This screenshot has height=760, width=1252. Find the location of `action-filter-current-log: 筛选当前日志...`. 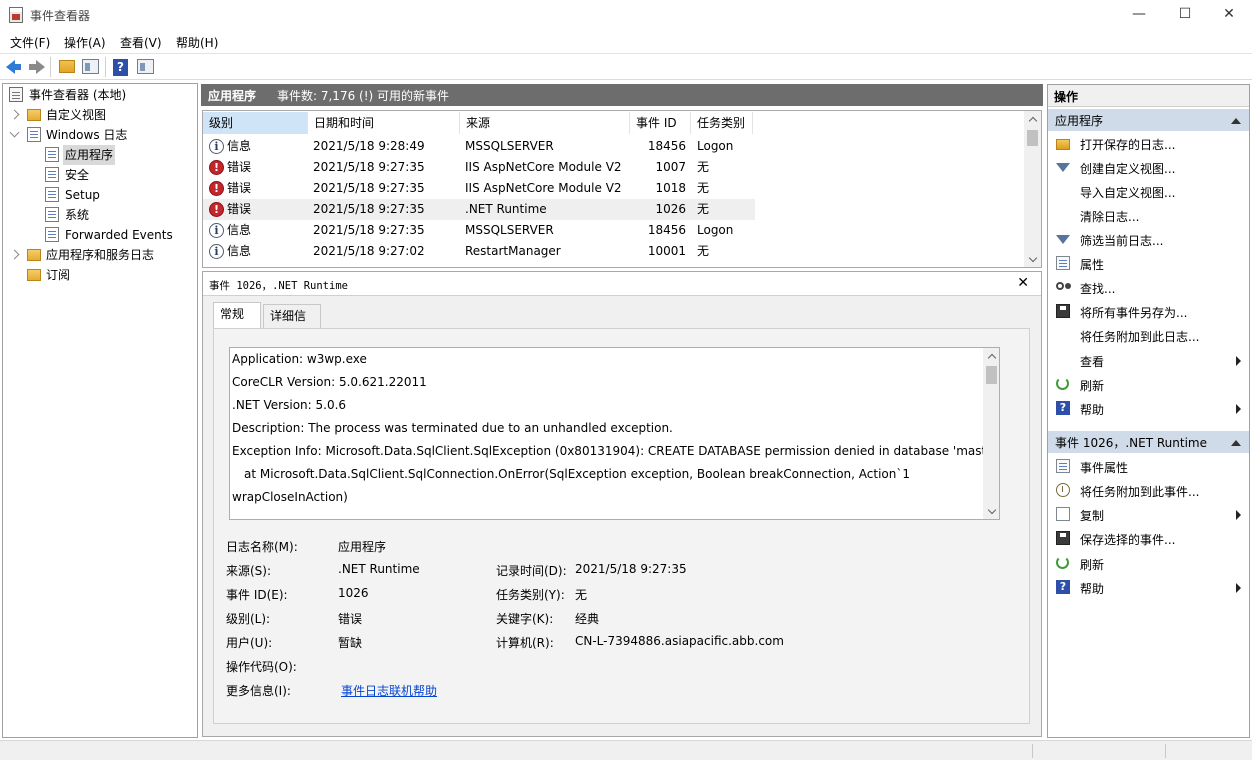

action-filter-current-log: 筛选当前日志... is located at coordinates (1148, 240).